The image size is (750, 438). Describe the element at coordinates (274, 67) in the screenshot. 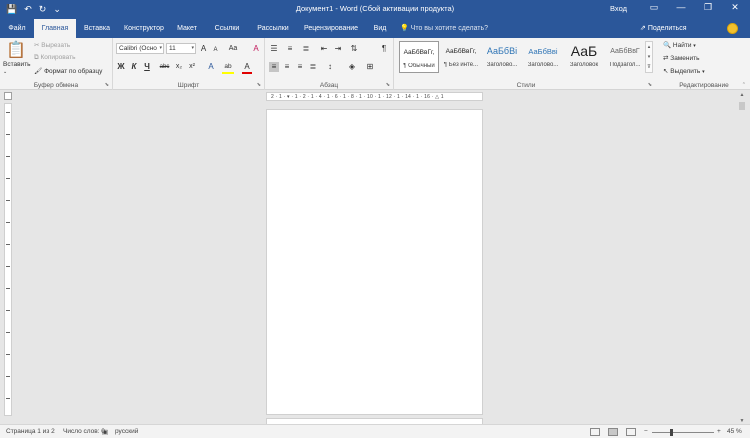

I see `align-left-icon: ≡` at that location.